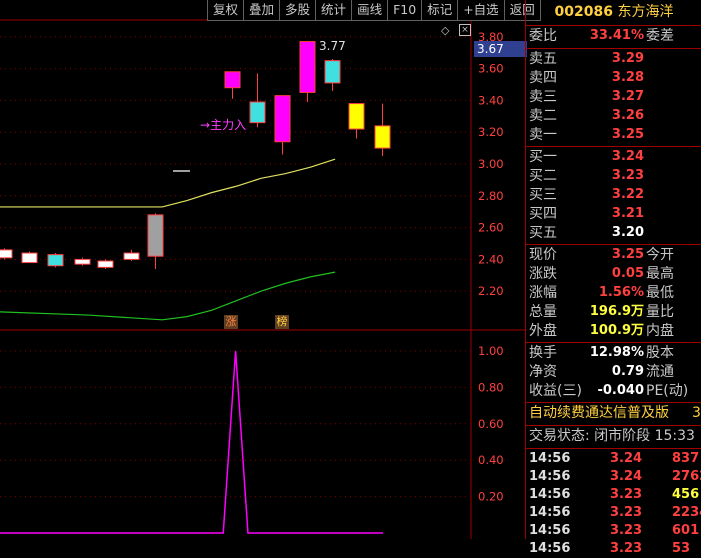 The width and height of the screenshot is (701, 558). What do you see at coordinates (613, 12) in the screenshot?
I see `stock-header: 002086 东方海洋` at bounding box center [613, 12].